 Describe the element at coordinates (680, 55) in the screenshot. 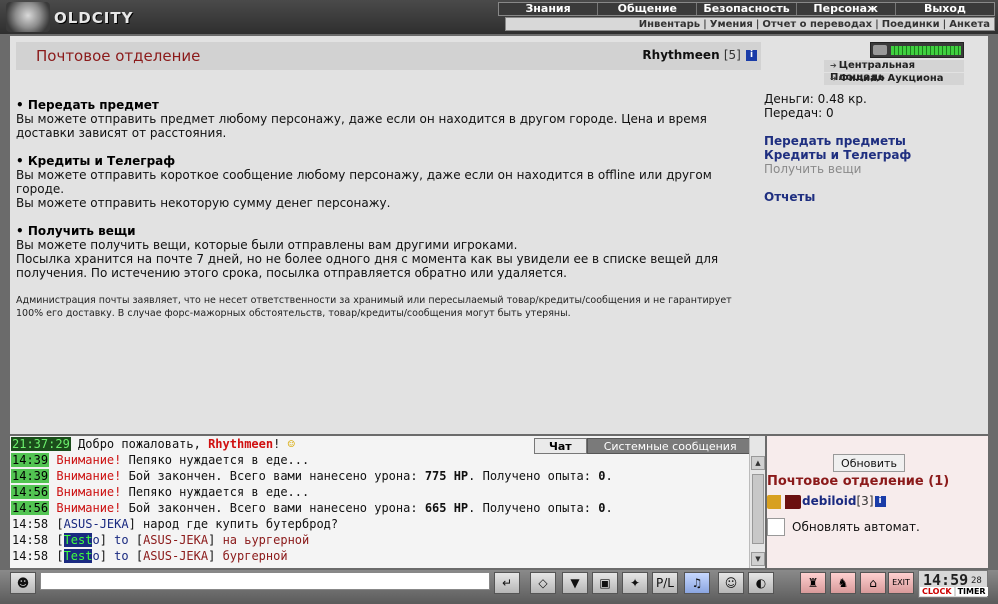

I see `player-name: Rhythmeen` at that location.